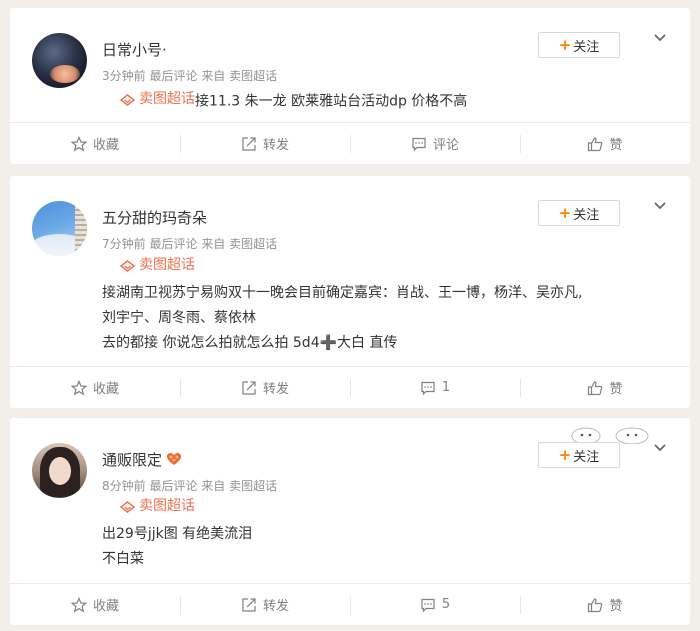  What do you see at coordinates (132, 460) in the screenshot?
I see `username-text: 通贩限定` at bounding box center [132, 460].